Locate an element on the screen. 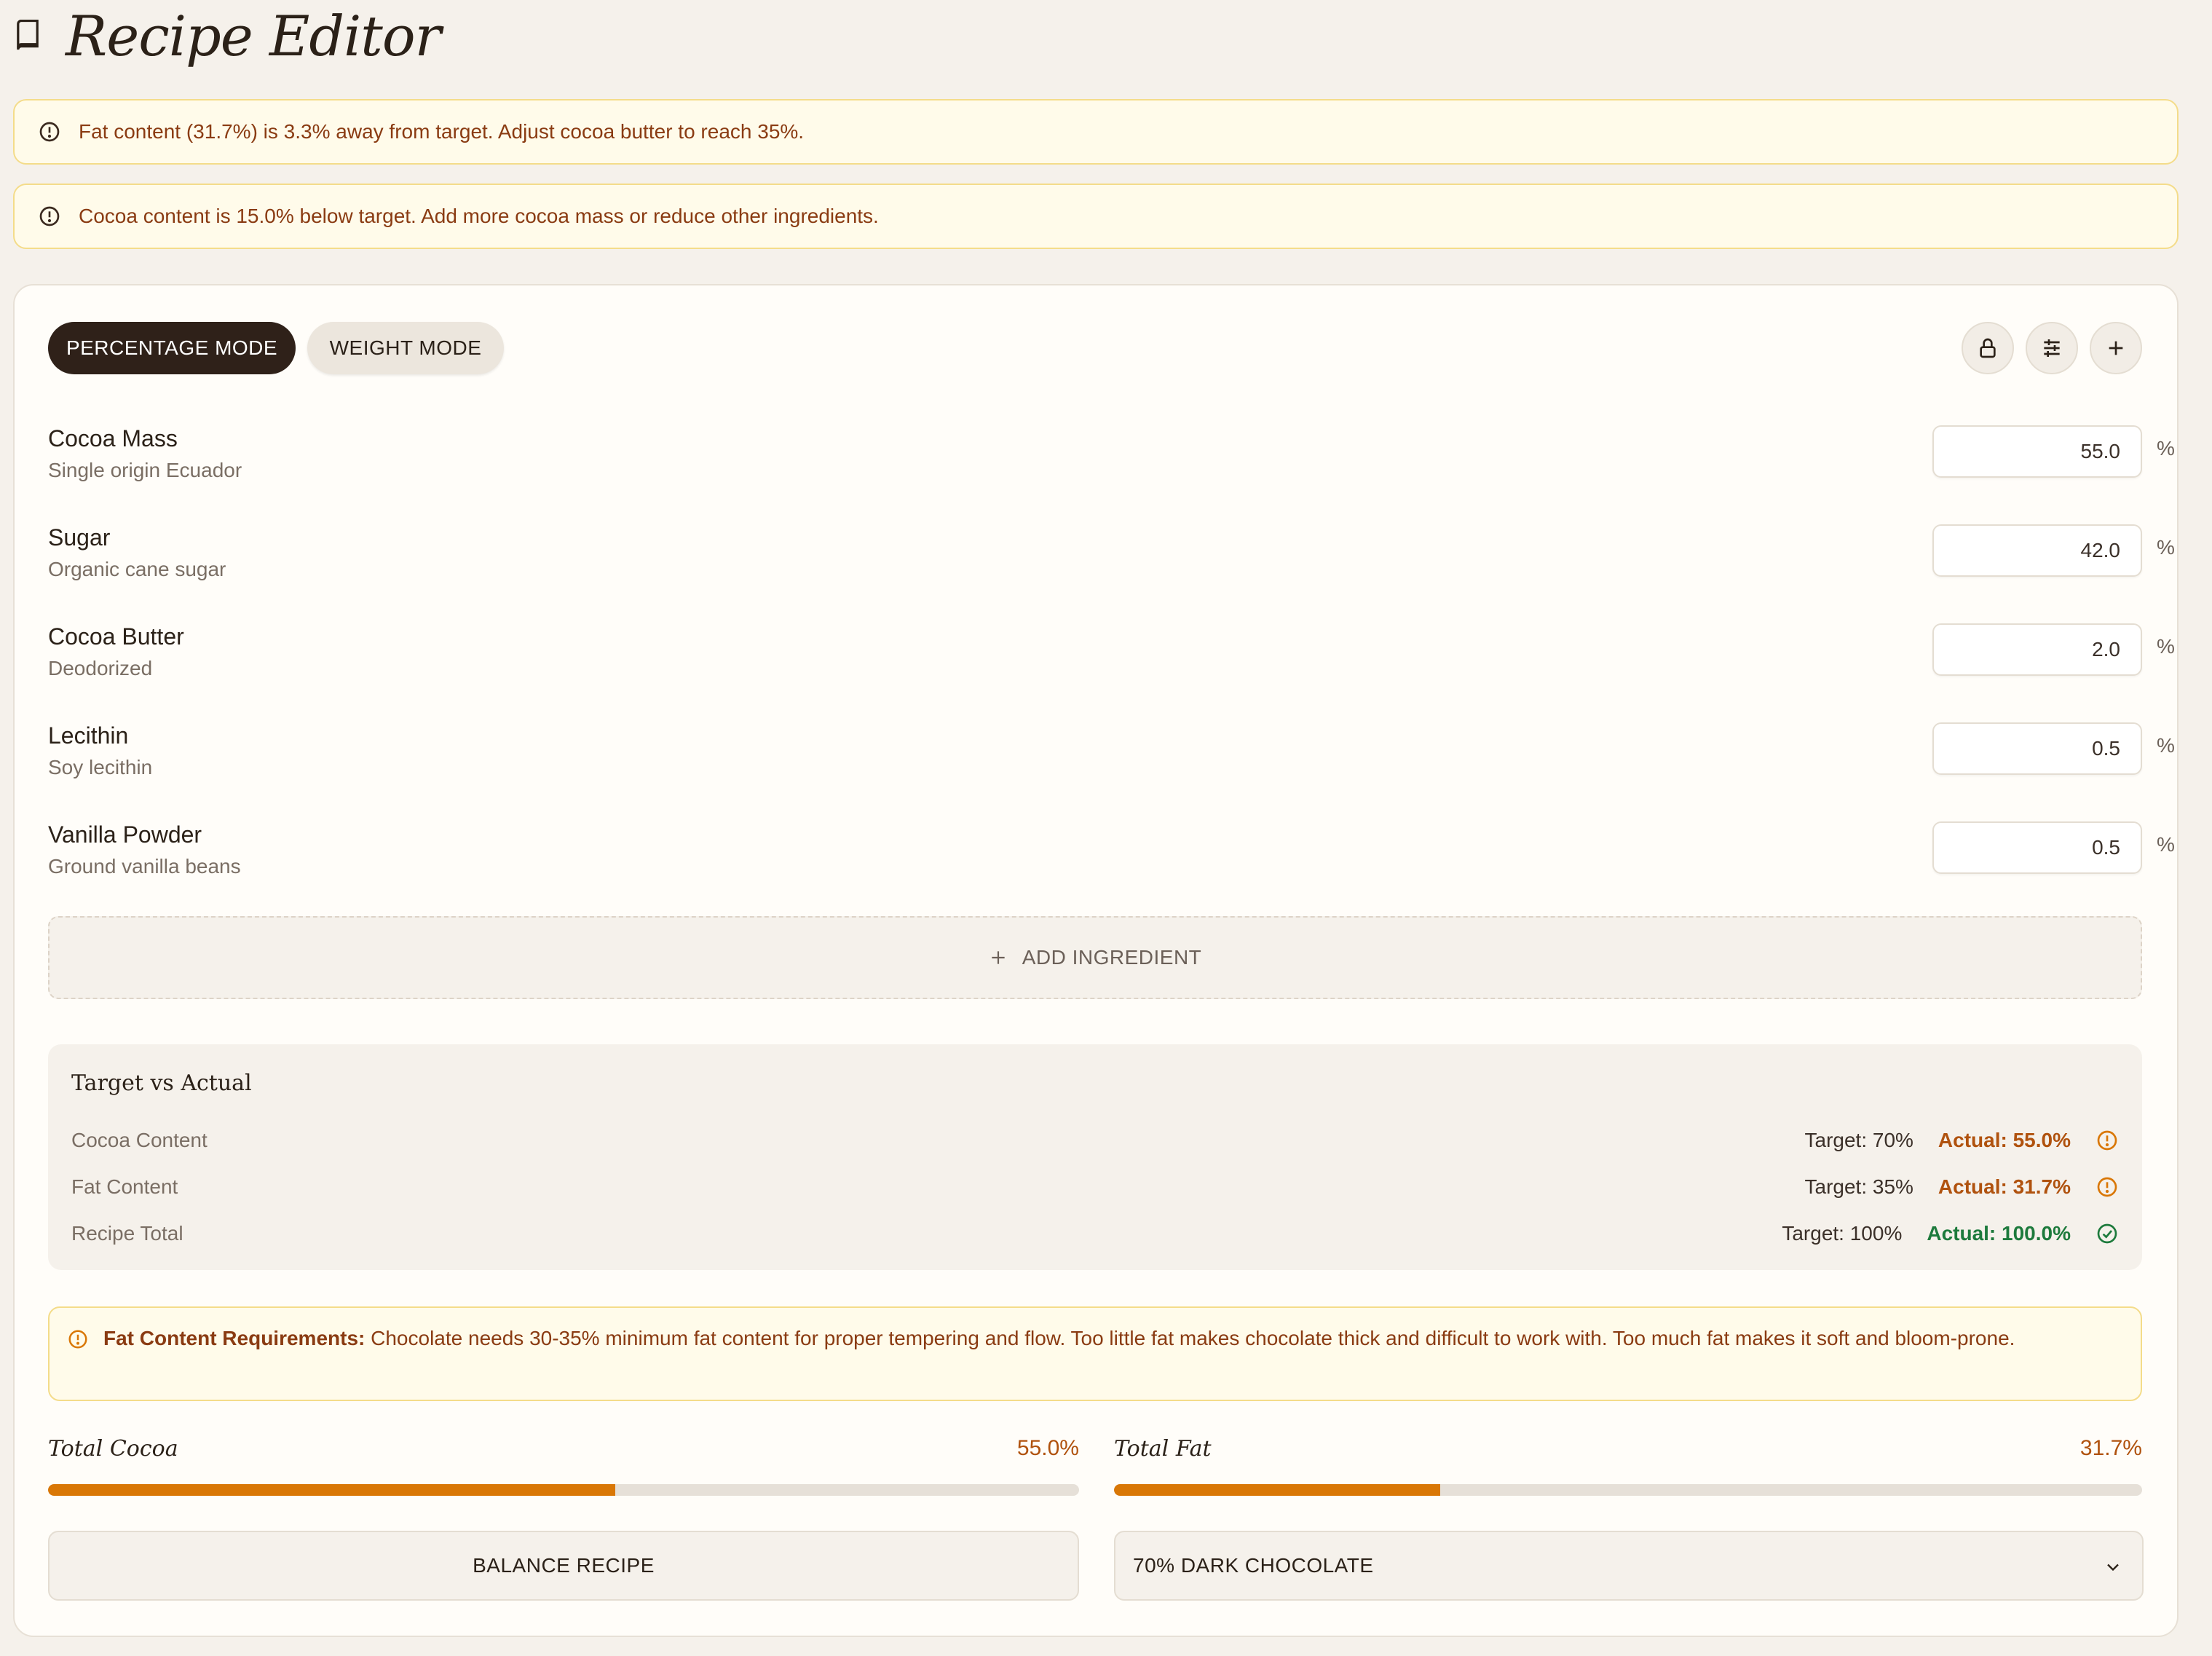 The image size is (2212, 1656). total-cocoa-bar is located at coordinates (563, 1490).